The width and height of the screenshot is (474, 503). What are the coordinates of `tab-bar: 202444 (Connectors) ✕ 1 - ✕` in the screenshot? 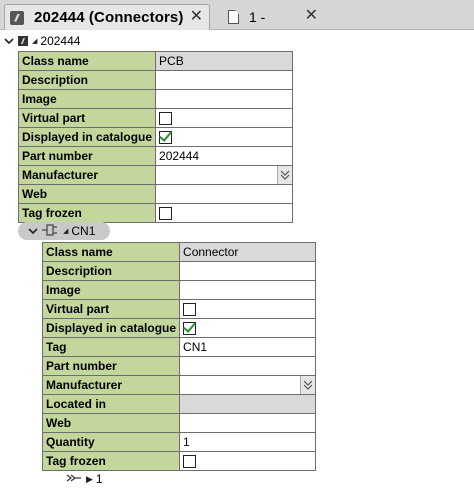 It's located at (237, 15).